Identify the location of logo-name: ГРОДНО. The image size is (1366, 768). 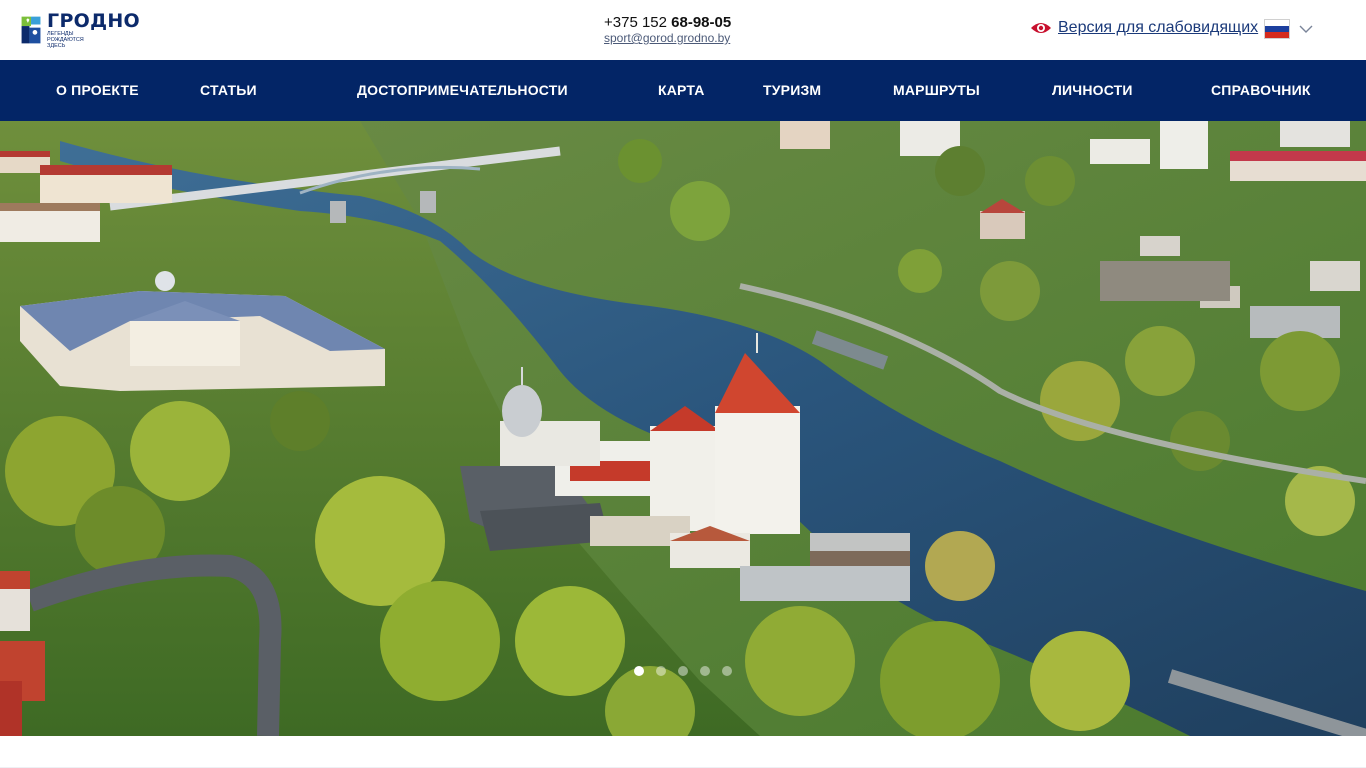
(93, 21).